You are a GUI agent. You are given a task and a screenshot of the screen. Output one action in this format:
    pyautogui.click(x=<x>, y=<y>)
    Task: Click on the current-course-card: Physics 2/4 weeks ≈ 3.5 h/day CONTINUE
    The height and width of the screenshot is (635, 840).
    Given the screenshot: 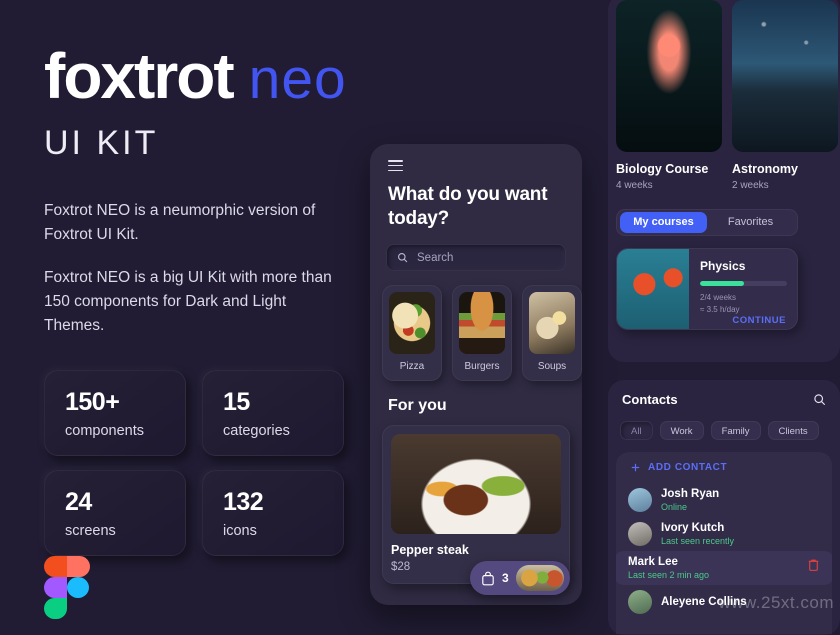 What is the action you would take?
    pyautogui.click(x=707, y=289)
    